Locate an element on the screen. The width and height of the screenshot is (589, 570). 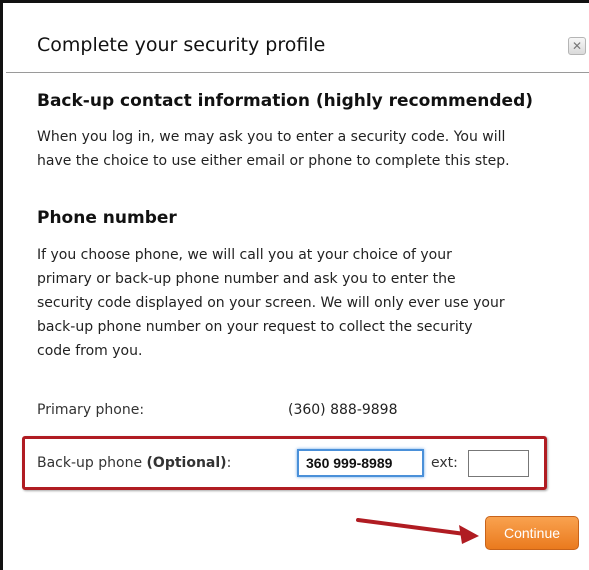
primary-phone-value: (360) 888-9898 is located at coordinates (343, 410).